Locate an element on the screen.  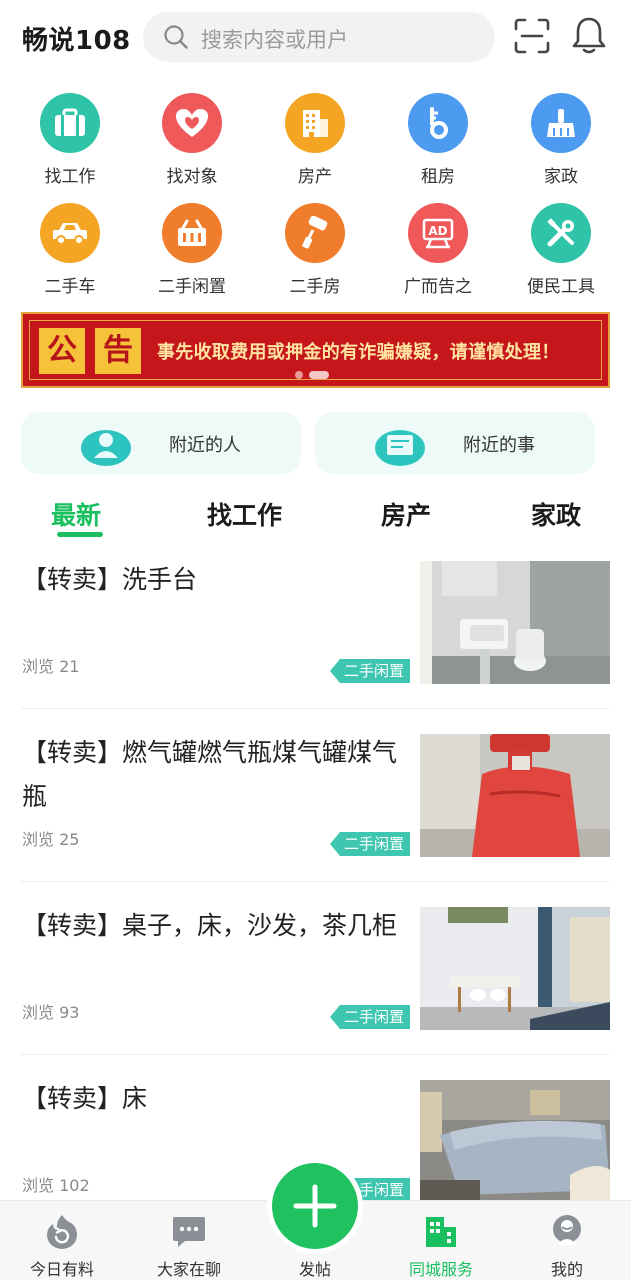
category-real-estate: 房产 is located at coordinates (315, 140).